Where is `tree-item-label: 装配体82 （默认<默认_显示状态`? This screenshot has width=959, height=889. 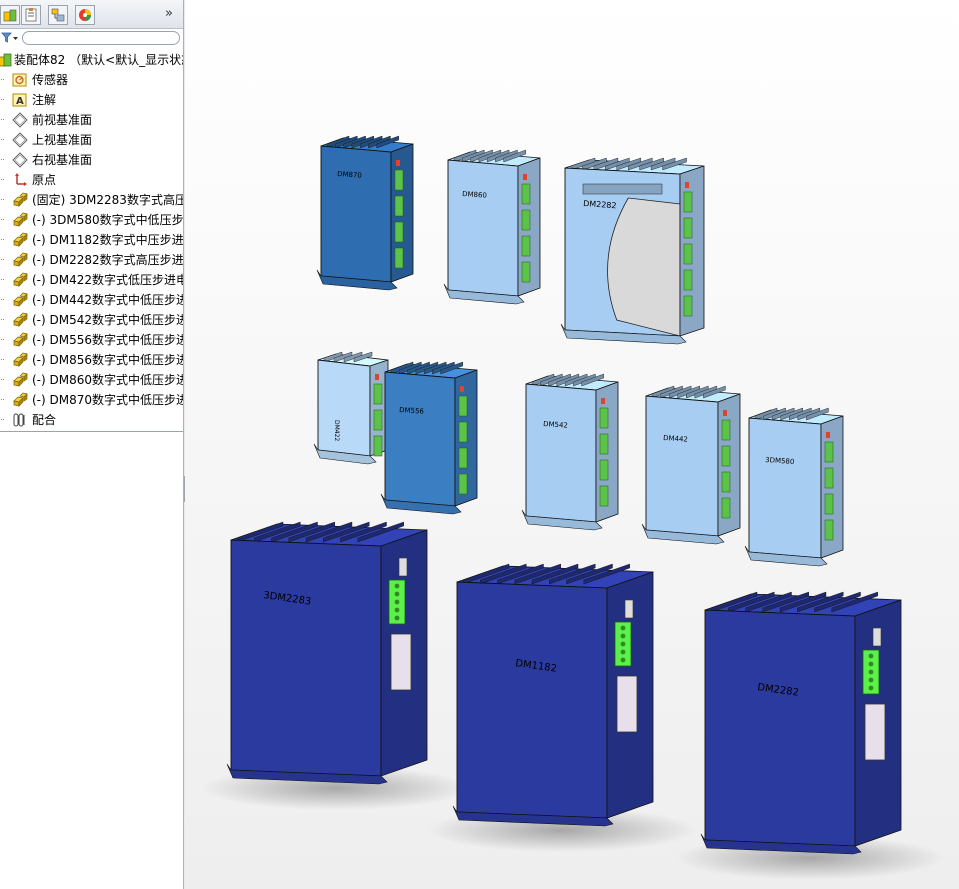 tree-item-label: 装配体82 （默认<默认_显示状态 is located at coordinates (99, 60).